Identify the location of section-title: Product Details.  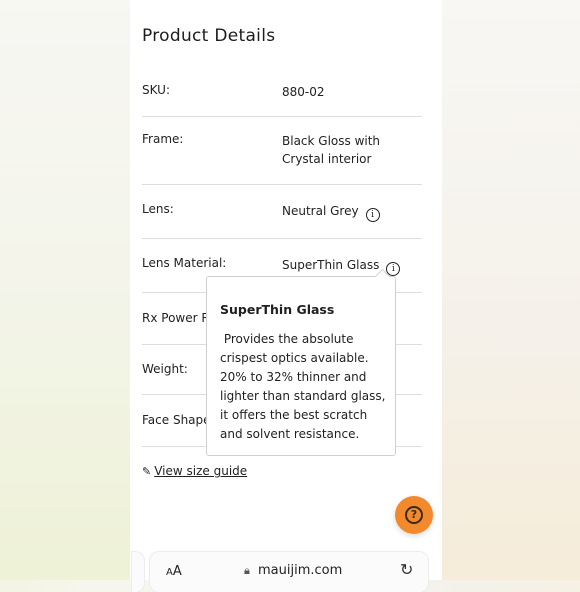
(209, 36).